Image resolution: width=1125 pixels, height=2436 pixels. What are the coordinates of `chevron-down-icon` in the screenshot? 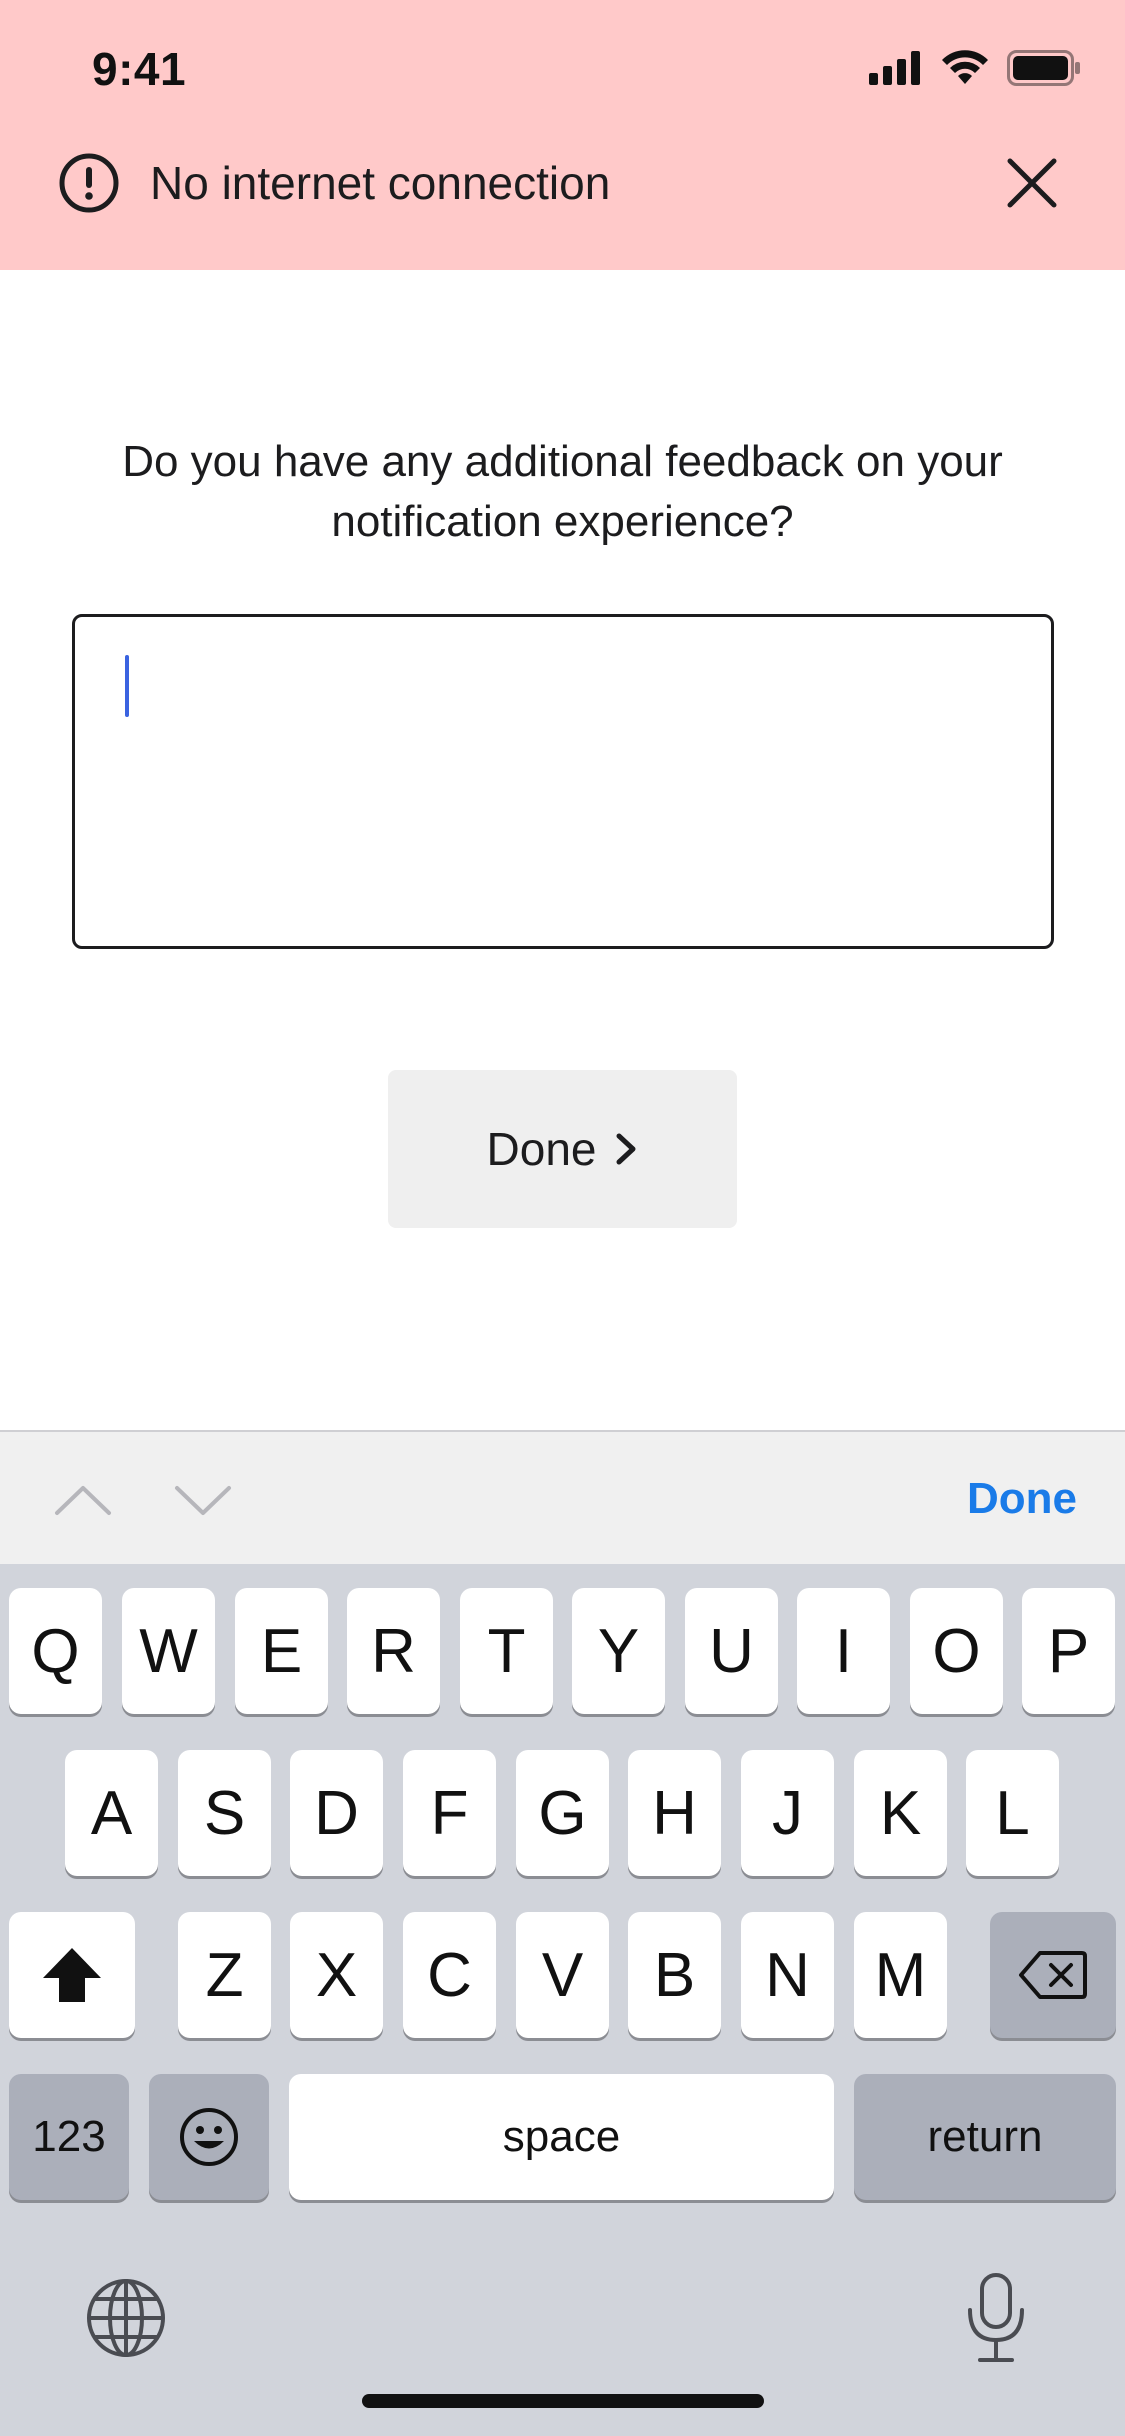 It's located at (203, 1500).